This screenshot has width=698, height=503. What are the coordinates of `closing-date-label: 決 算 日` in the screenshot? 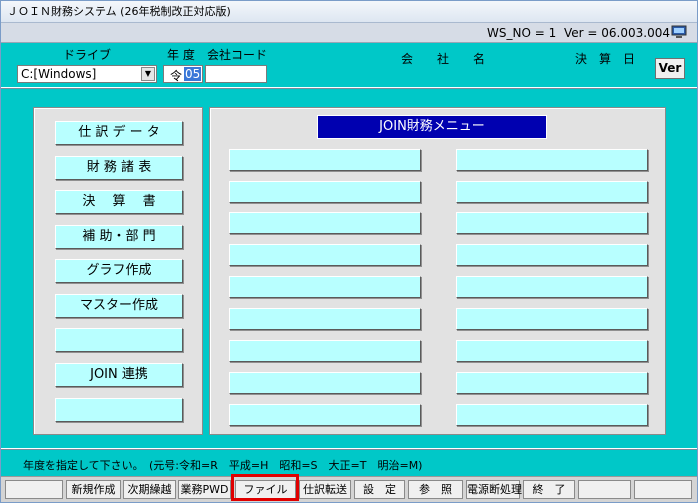 It's located at (605, 59).